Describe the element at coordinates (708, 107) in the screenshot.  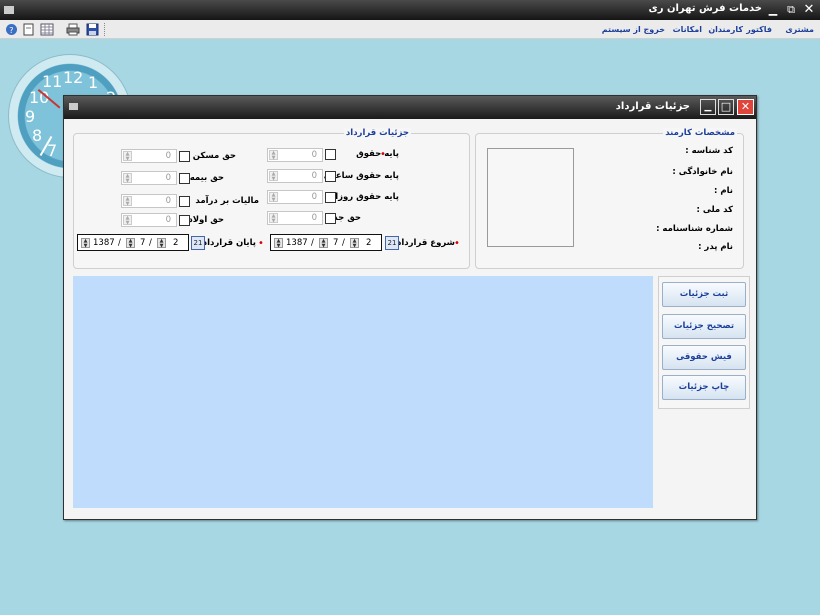
I see `dialog-minimize-button: ▁` at that location.